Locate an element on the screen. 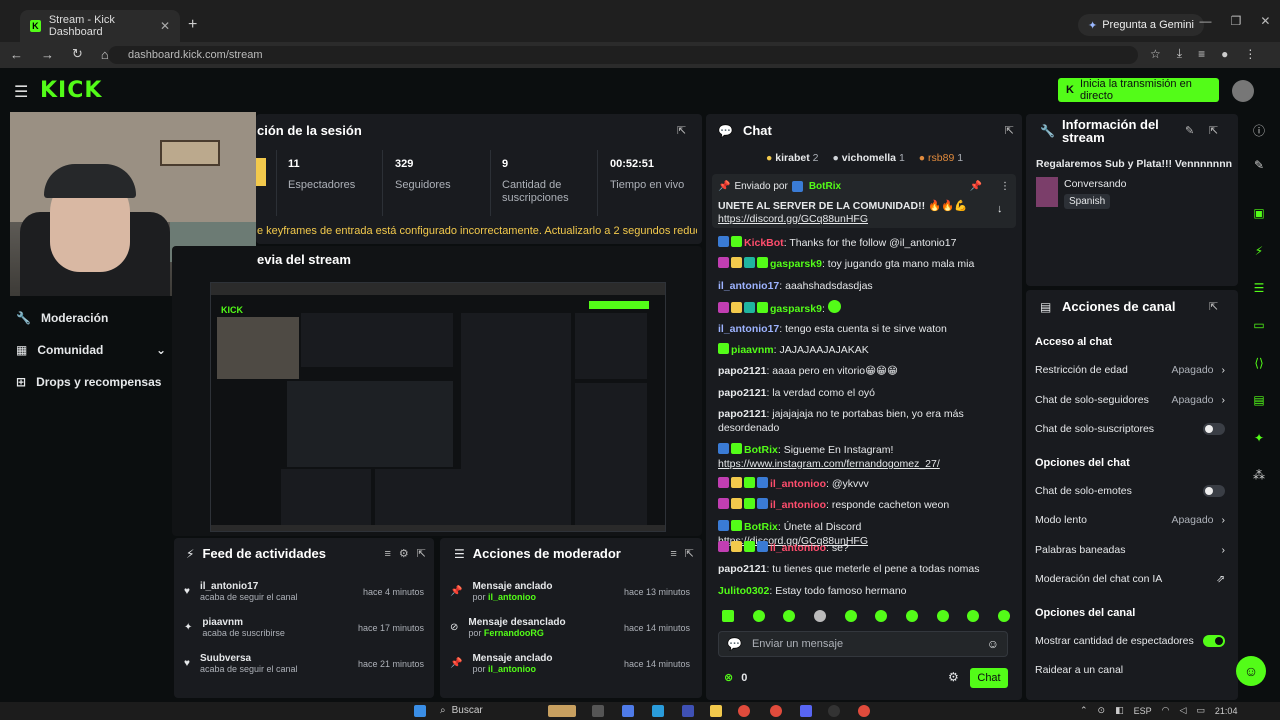  sidebar-item-comunidad: ▦ Comunidad ⌄ is located at coordinates (91, 350).